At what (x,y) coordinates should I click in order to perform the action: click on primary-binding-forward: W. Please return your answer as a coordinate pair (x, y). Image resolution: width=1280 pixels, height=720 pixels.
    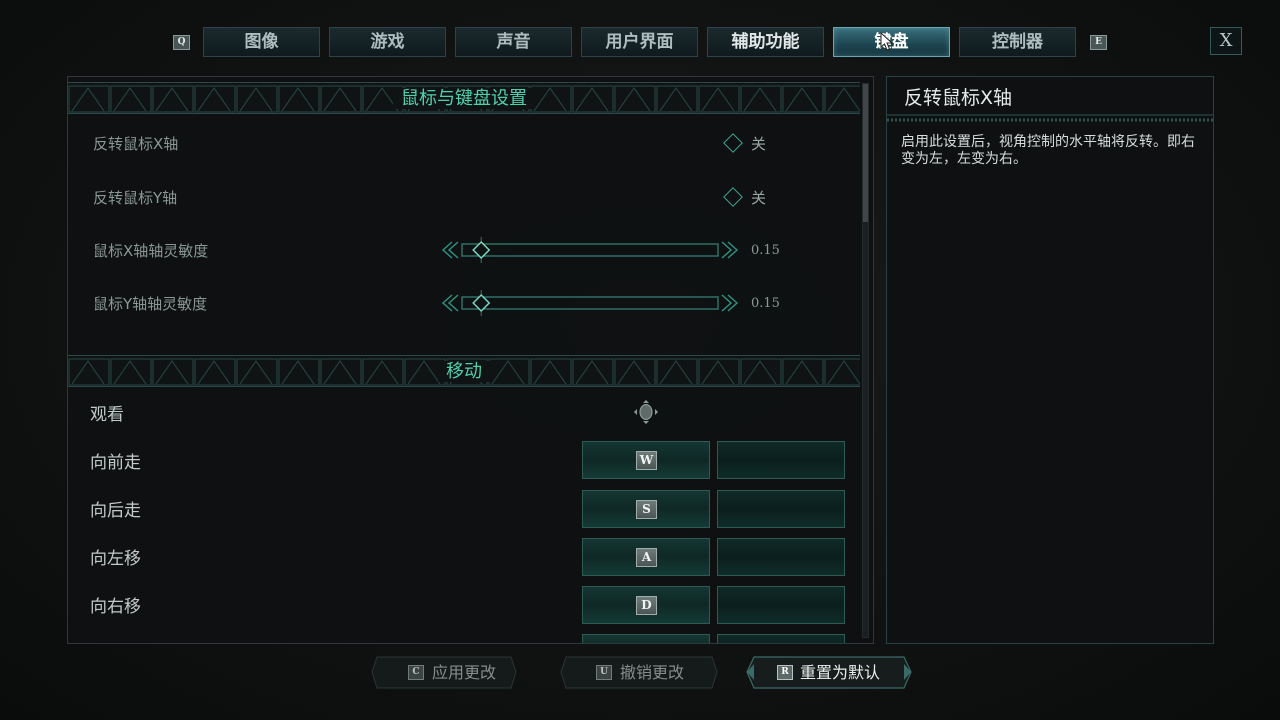
    Looking at the image, I should click on (646, 460).